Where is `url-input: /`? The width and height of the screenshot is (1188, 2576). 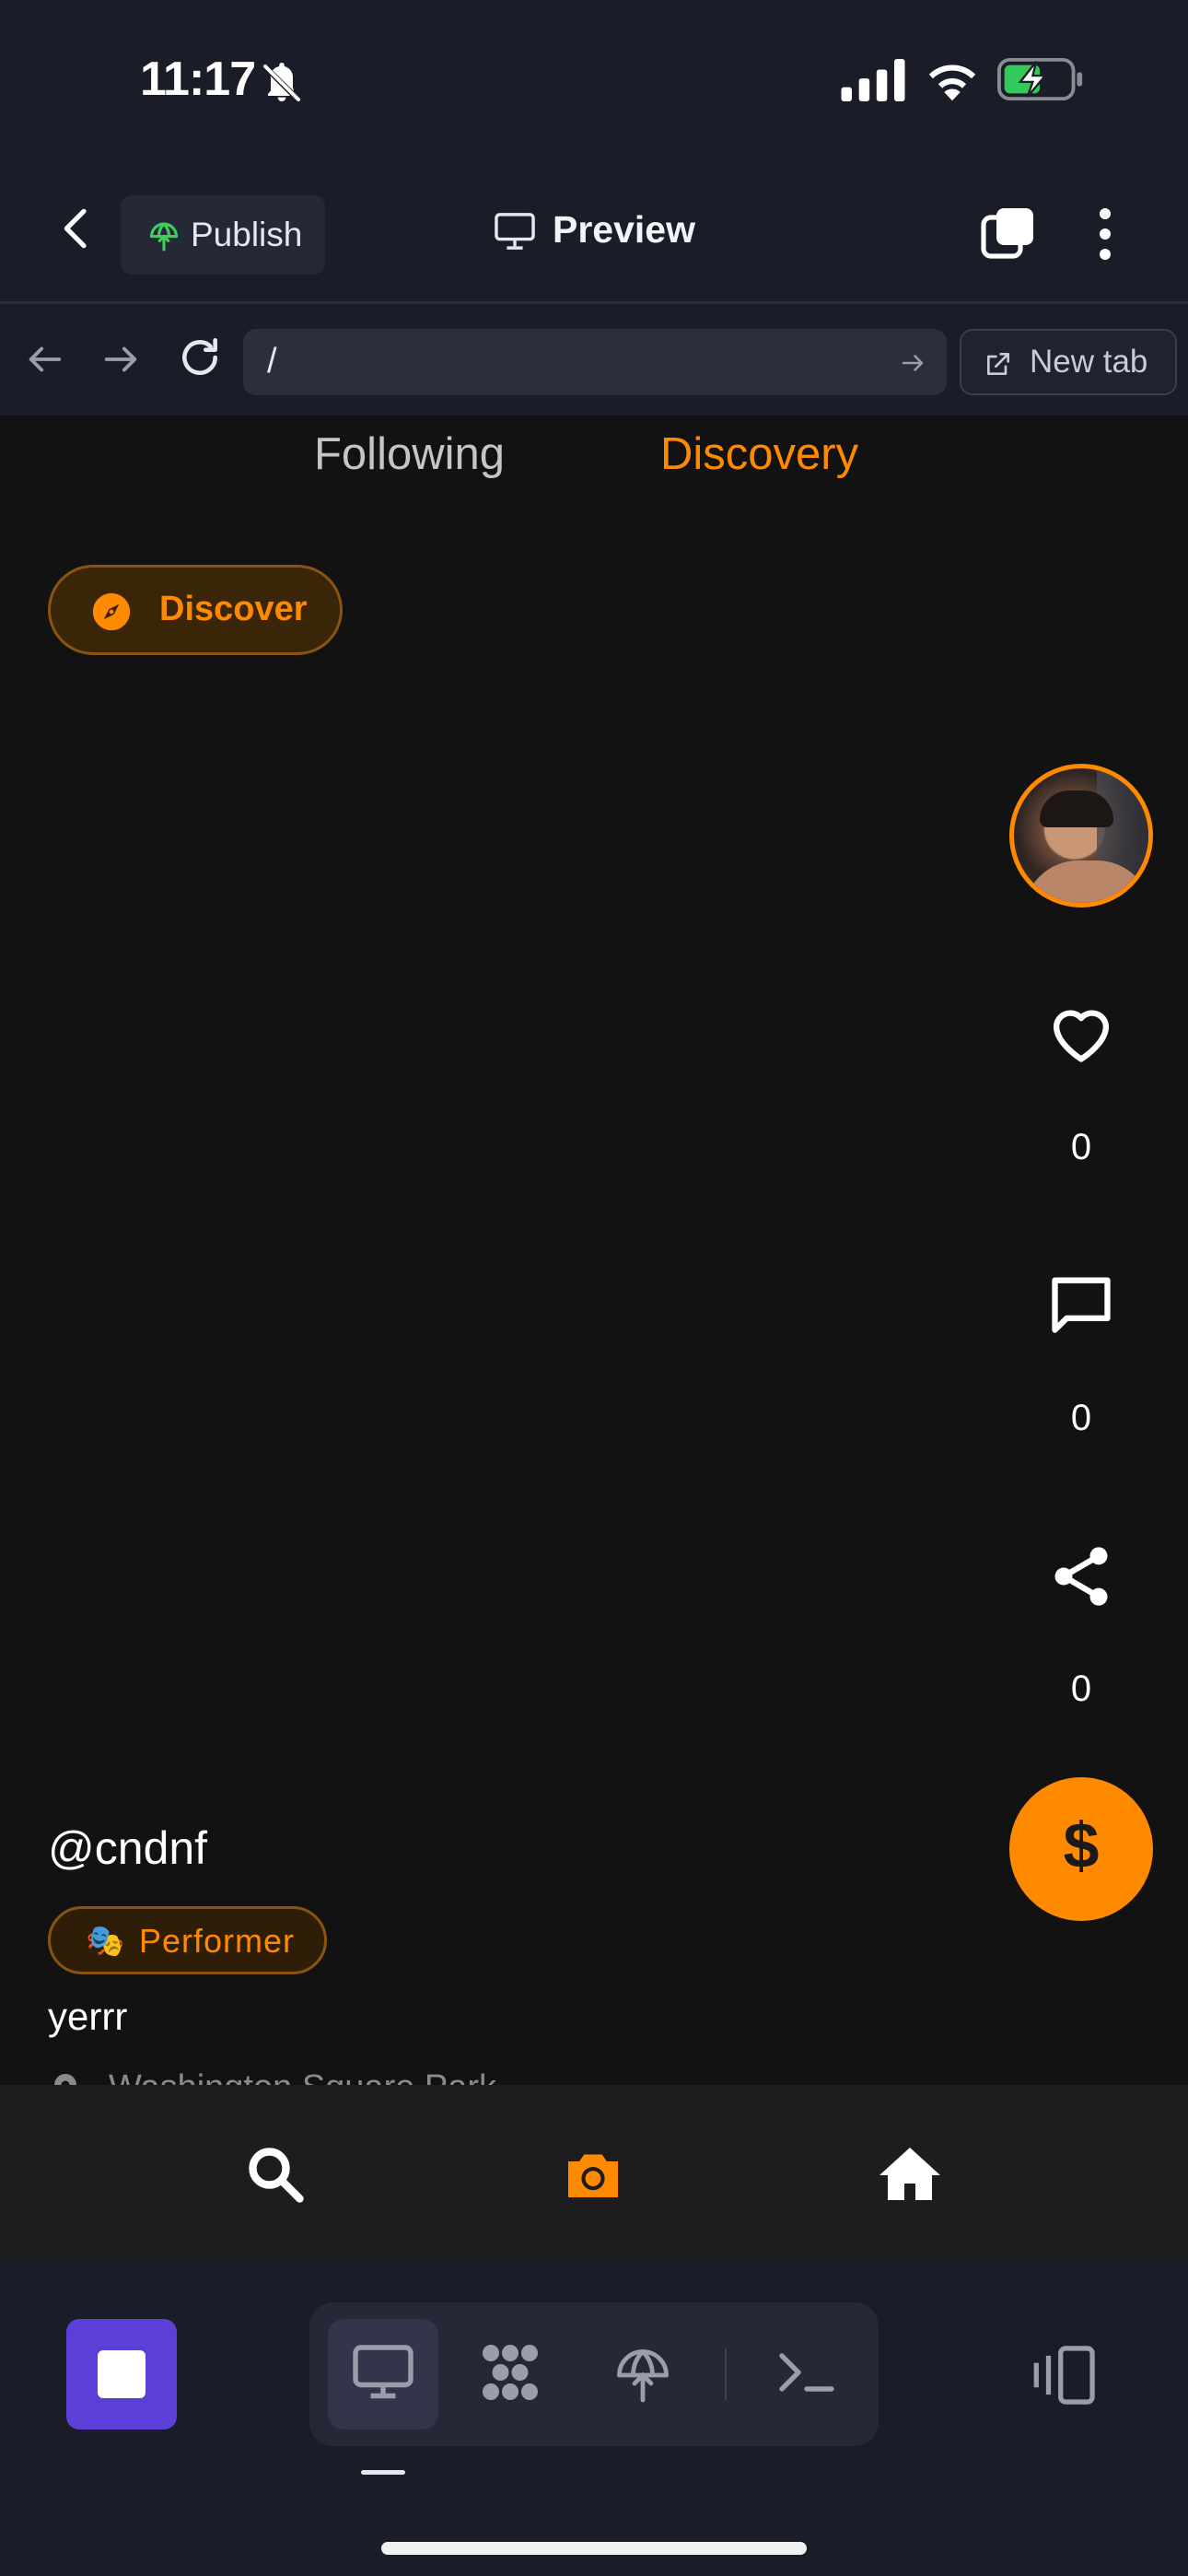 url-input: / is located at coordinates (595, 362).